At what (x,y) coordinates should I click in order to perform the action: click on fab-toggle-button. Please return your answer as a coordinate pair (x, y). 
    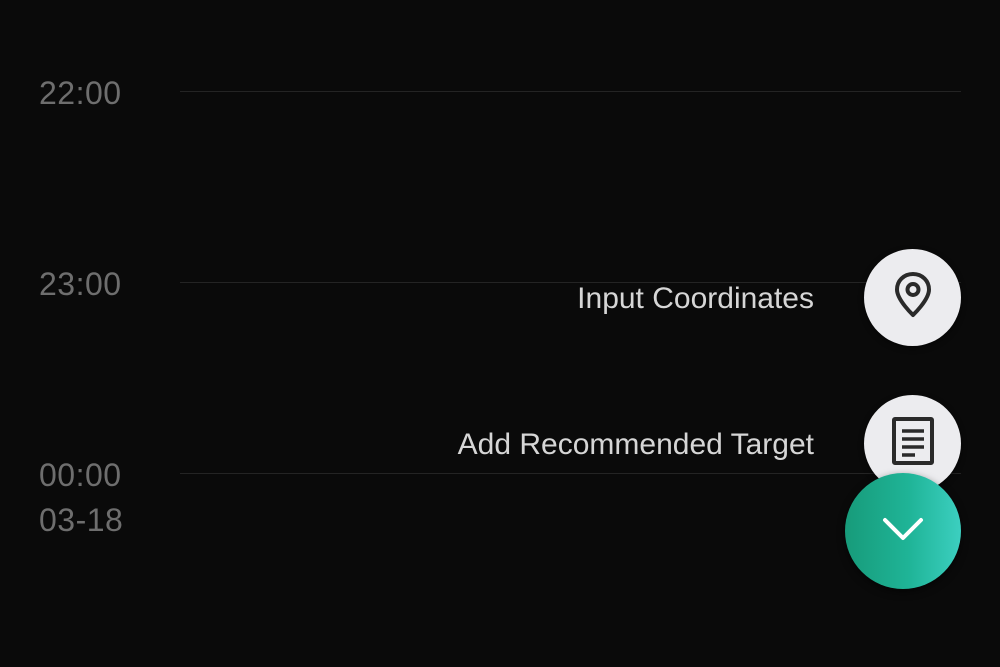
    Looking at the image, I should click on (903, 531).